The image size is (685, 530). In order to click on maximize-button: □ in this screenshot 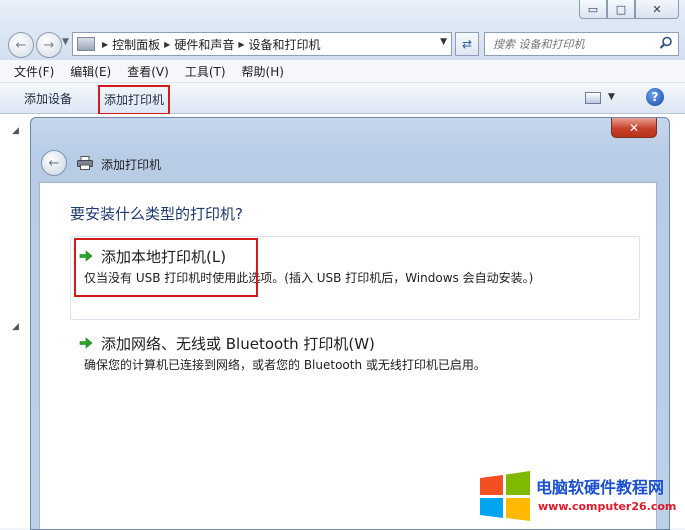, I will do `click(621, 9)`.